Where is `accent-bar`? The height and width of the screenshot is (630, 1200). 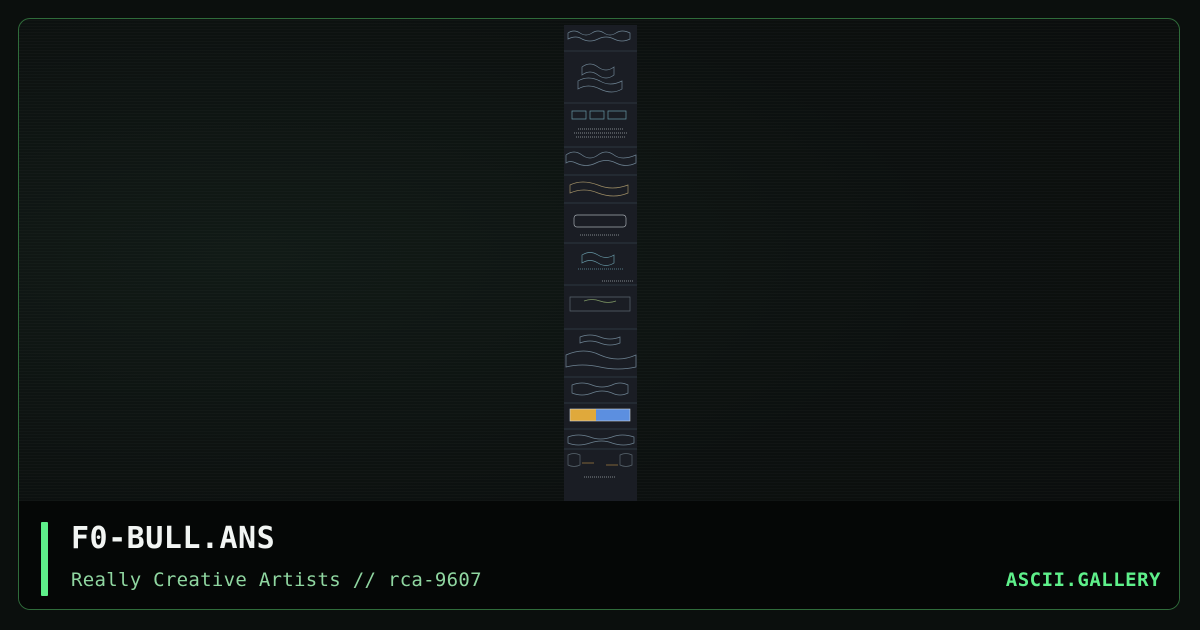 accent-bar is located at coordinates (44, 559).